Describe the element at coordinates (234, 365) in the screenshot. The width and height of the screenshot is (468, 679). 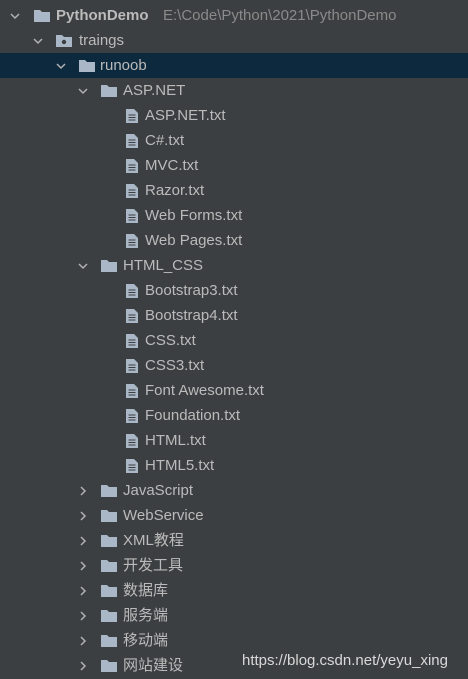
I see `tree-file-item: CSS3.txt` at that location.